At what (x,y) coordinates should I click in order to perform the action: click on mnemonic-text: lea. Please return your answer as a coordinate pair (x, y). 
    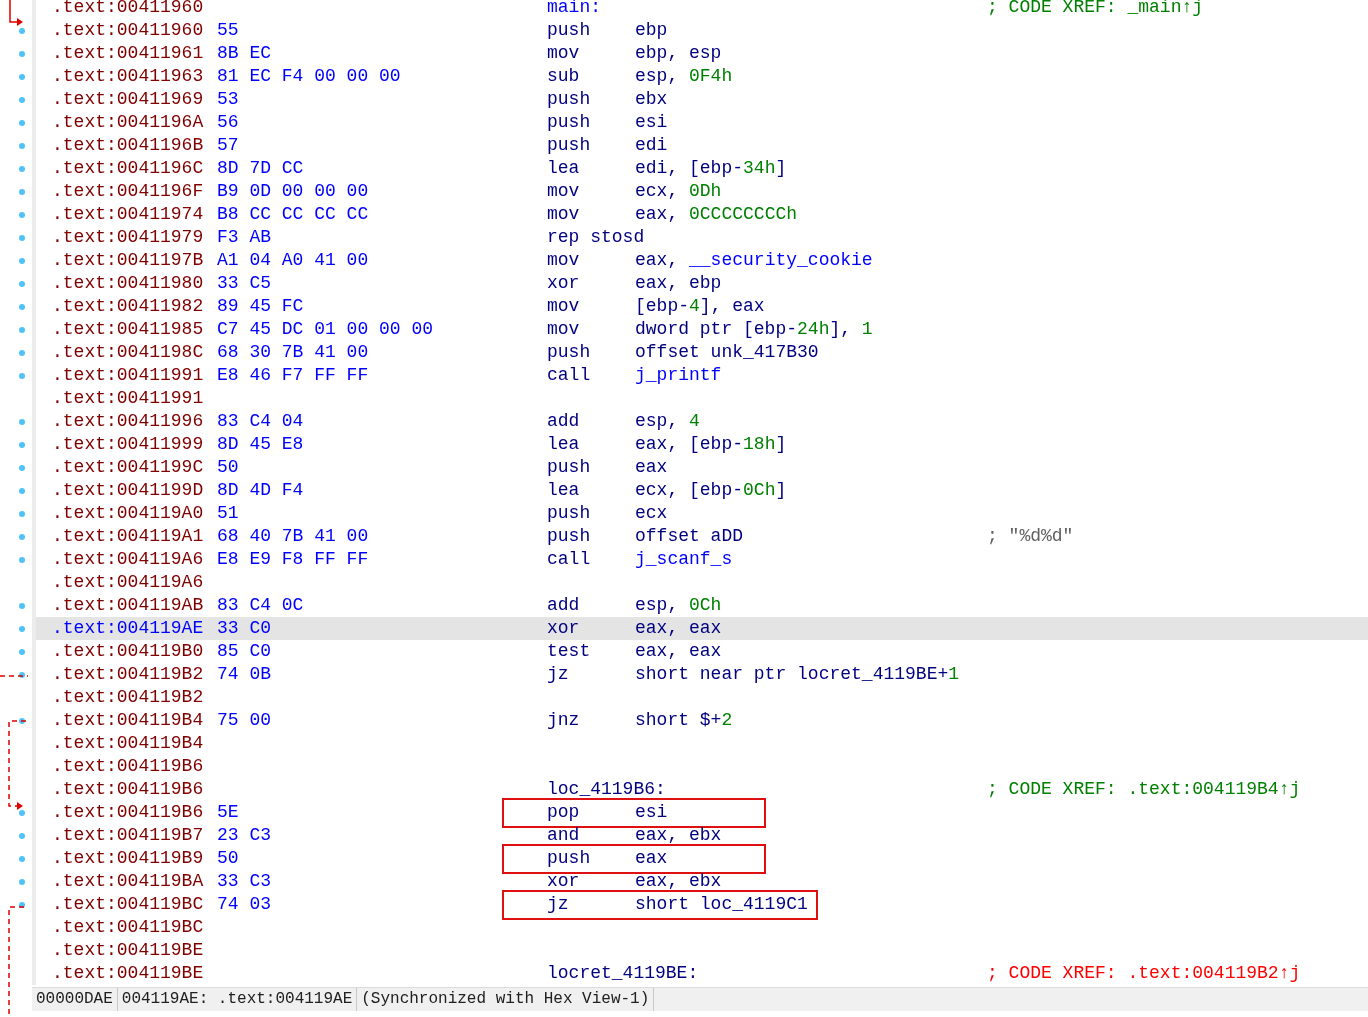
    Looking at the image, I should click on (564, 444).